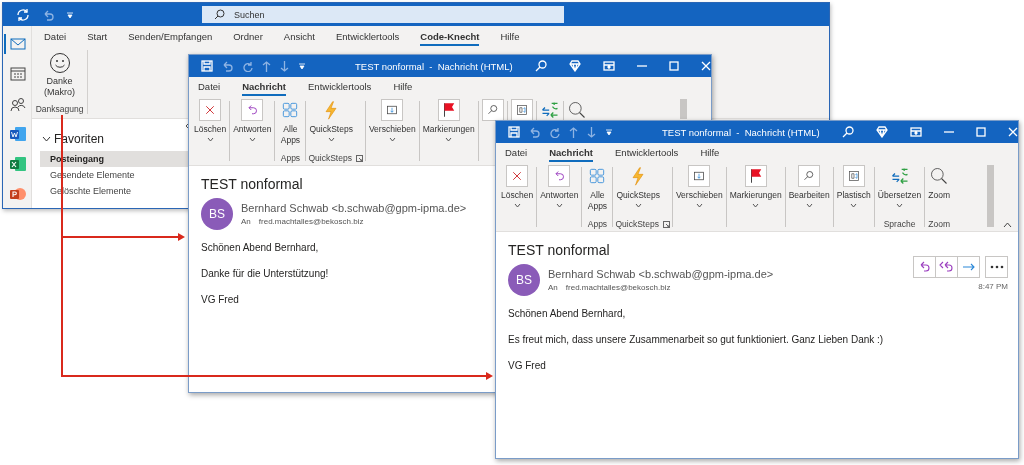  What do you see at coordinates (248, 37) in the screenshot?
I see `ribbon-tab: Ordner` at bounding box center [248, 37].